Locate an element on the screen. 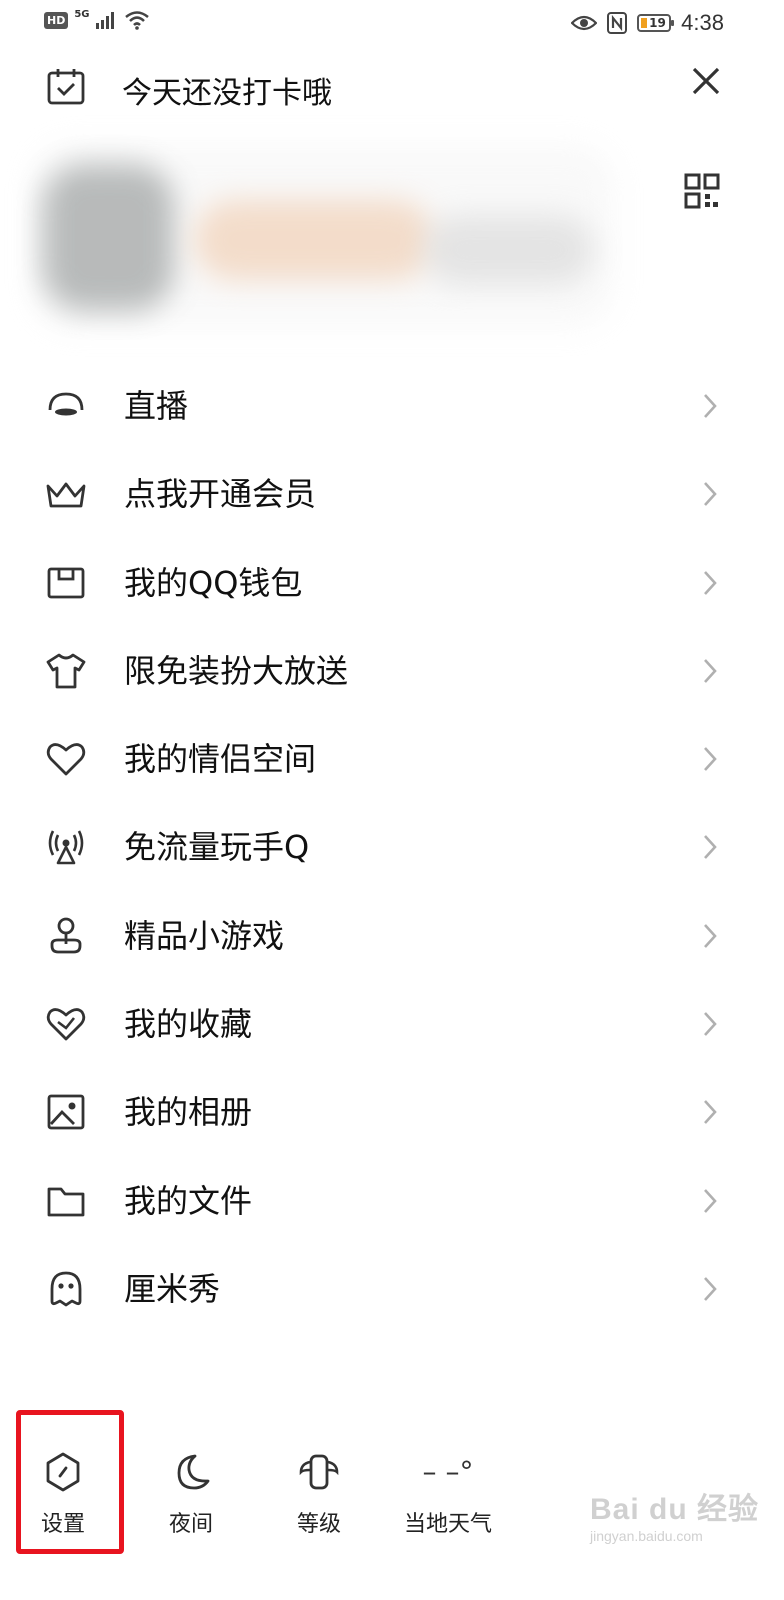 This screenshot has height=1600, width=784. night-mode-label: 夜间 is located at coordinates (190, 1524).